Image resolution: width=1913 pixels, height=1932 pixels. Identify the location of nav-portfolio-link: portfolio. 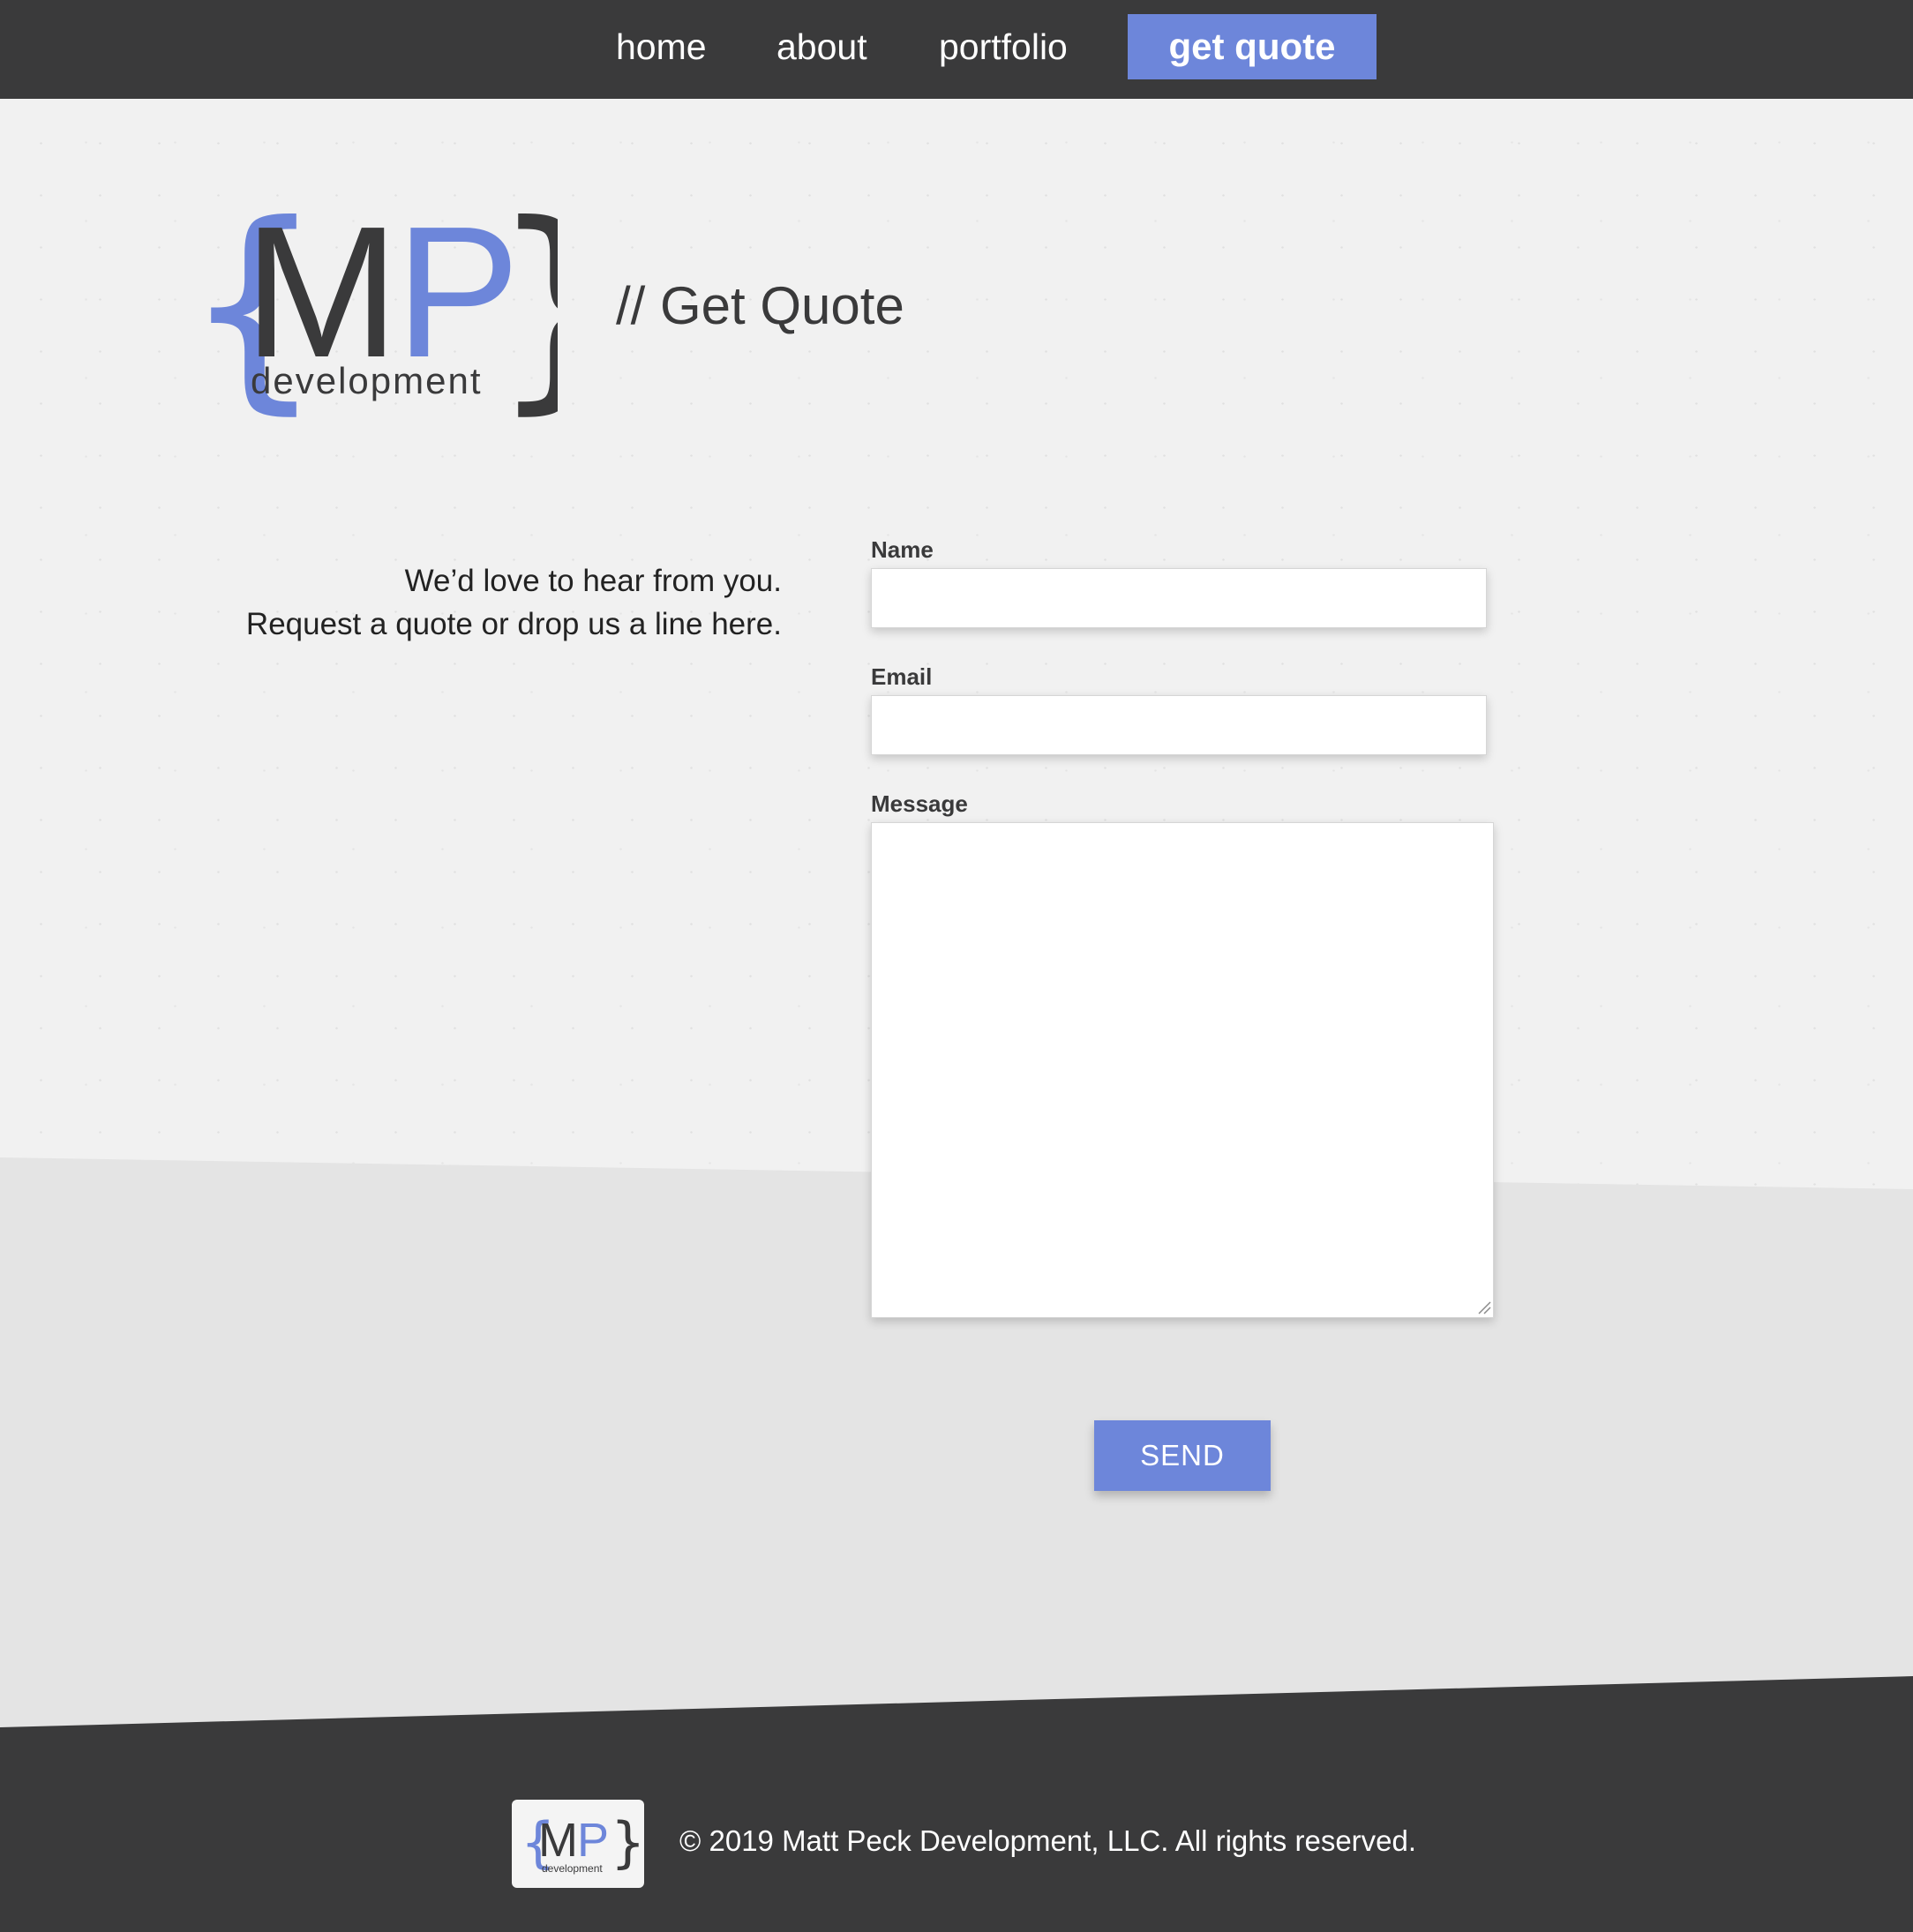
(1003, 47).